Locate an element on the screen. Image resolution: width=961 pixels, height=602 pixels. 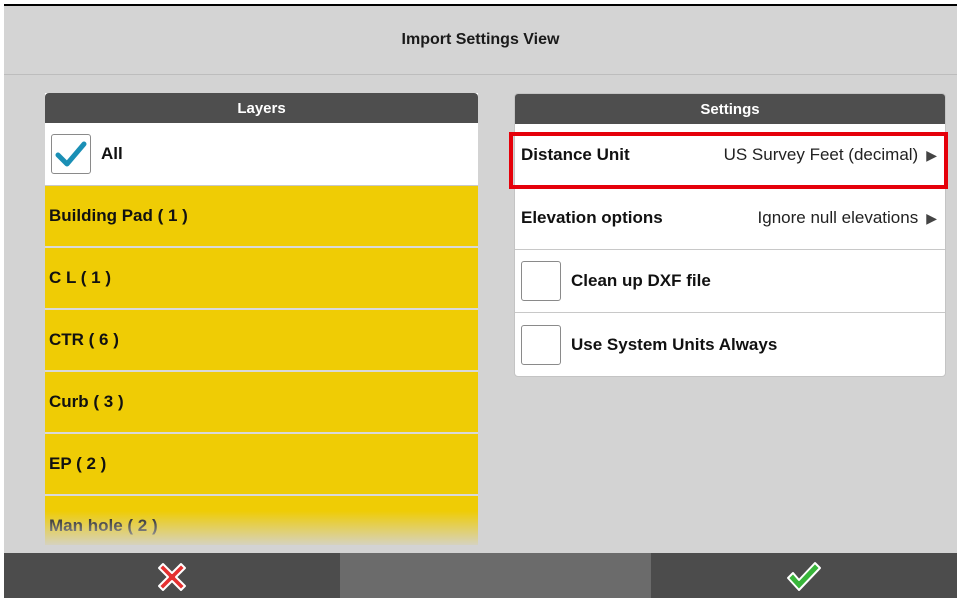
settings-header: Settings is located at coordinates (730, 109).